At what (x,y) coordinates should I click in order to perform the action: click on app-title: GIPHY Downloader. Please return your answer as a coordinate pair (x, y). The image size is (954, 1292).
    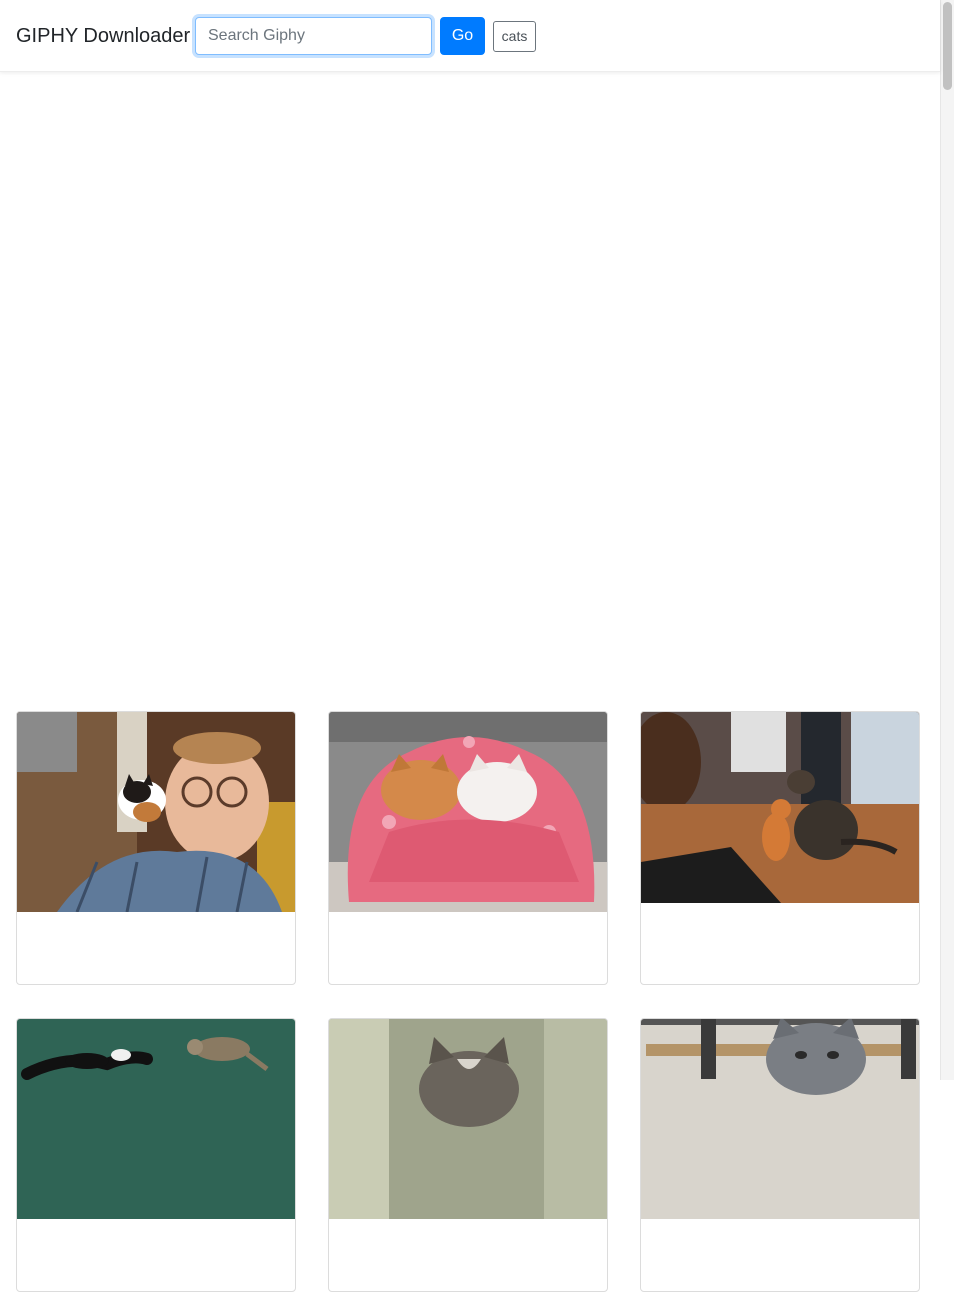
    Looking at the image, I should click on (103, 36).